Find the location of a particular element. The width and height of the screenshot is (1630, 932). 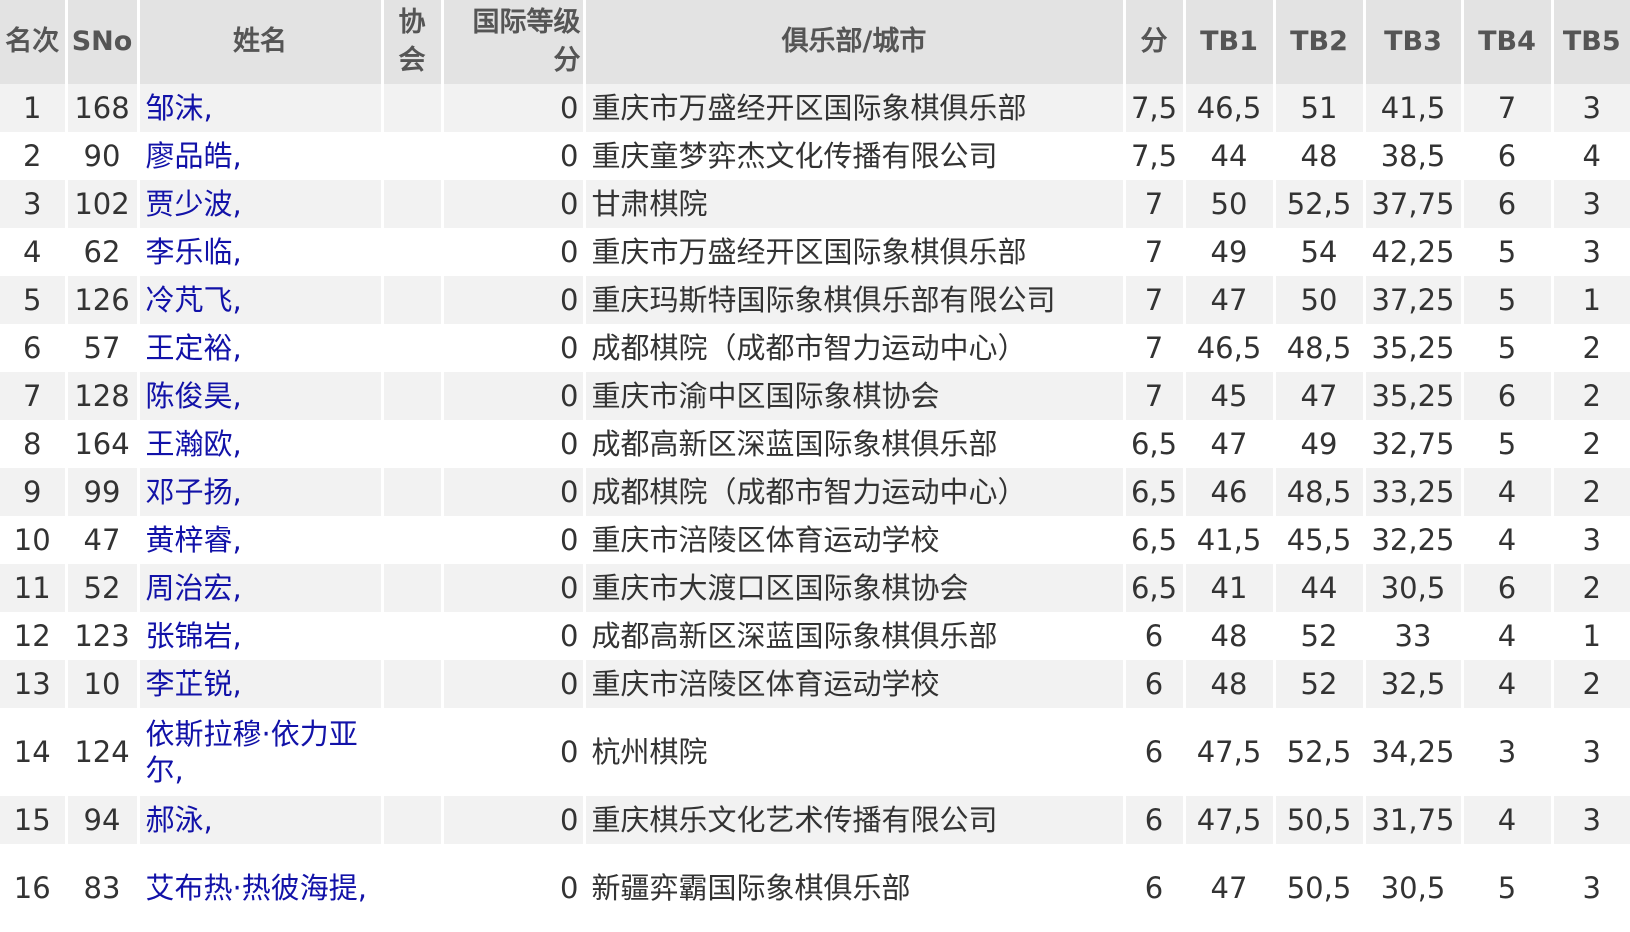

cell-rank: 16 is located at coordinates (34, 888).